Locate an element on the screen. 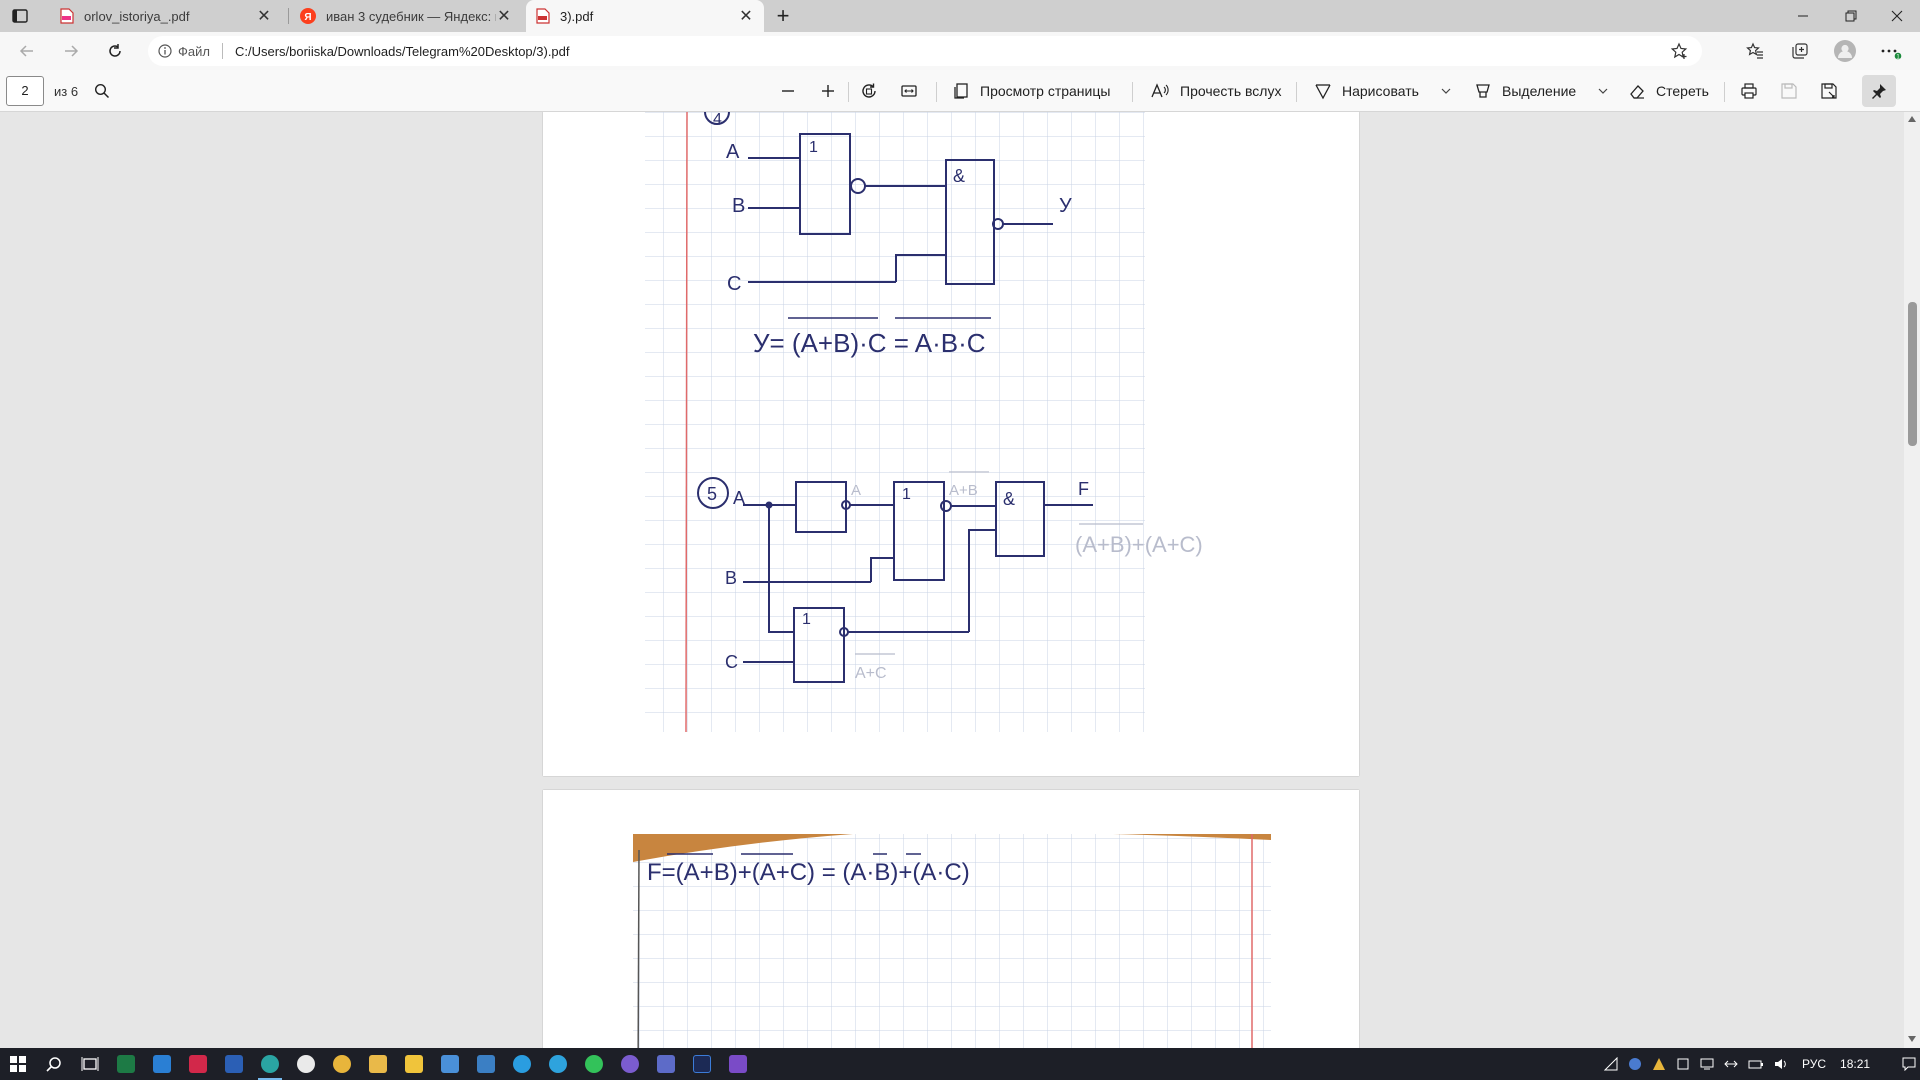 Image resolution: width=1920 pixels, height=1080 pixels. mail-icon is located at coordinates (486, 1064).